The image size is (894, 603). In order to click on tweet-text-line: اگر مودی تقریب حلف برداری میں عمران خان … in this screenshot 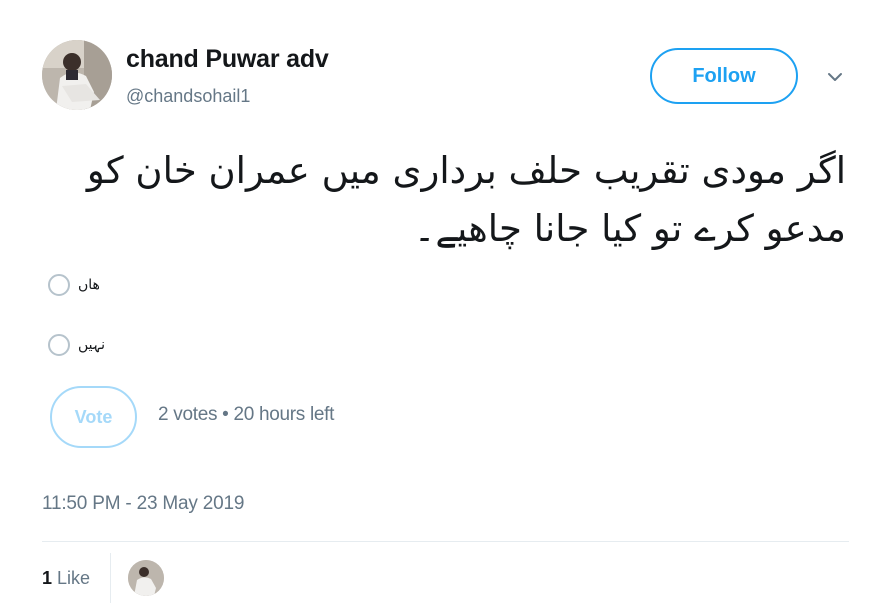, I will do `click(466, 170)`.